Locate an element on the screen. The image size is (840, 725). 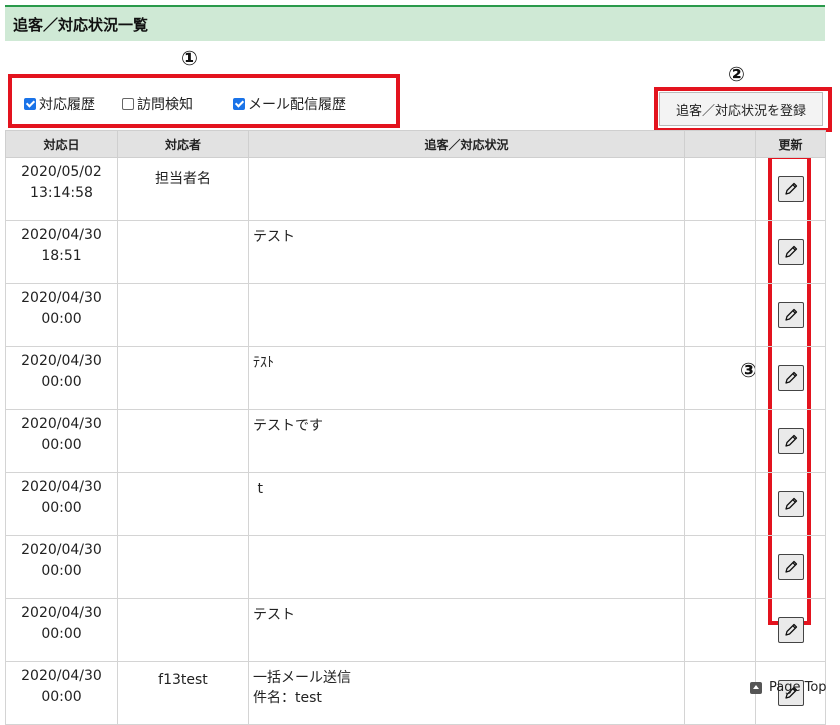
table-row: 2020/04/30 00:00 t is located at coordinates (415, 504).